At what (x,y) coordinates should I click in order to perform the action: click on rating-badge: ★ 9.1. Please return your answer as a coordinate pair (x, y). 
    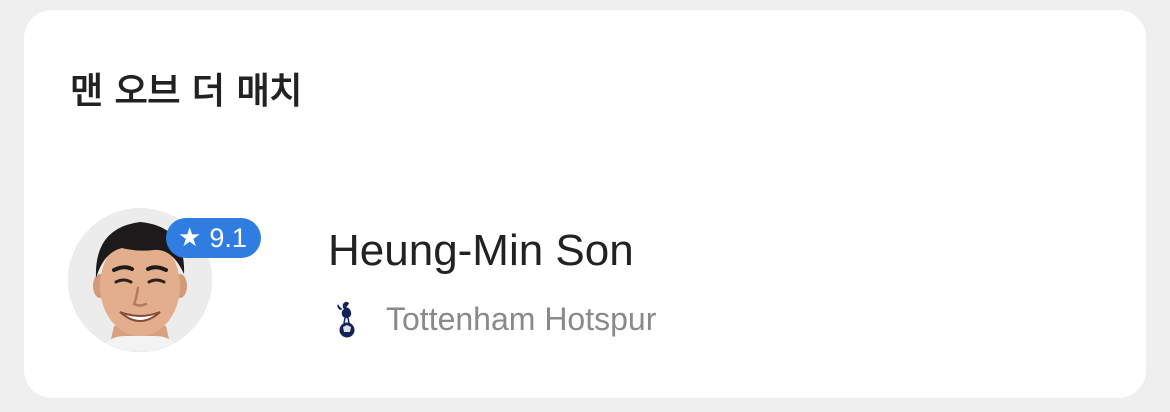
    Looking at the image, I should click on (213, 238).